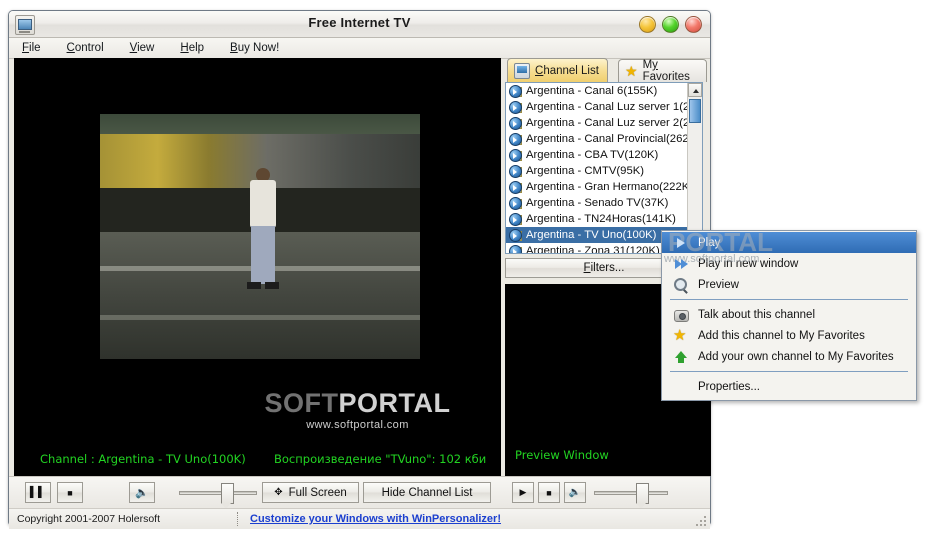 The height and width of the screenshot is (535, 927). I want to click on volume-slider, so click(218, 495).